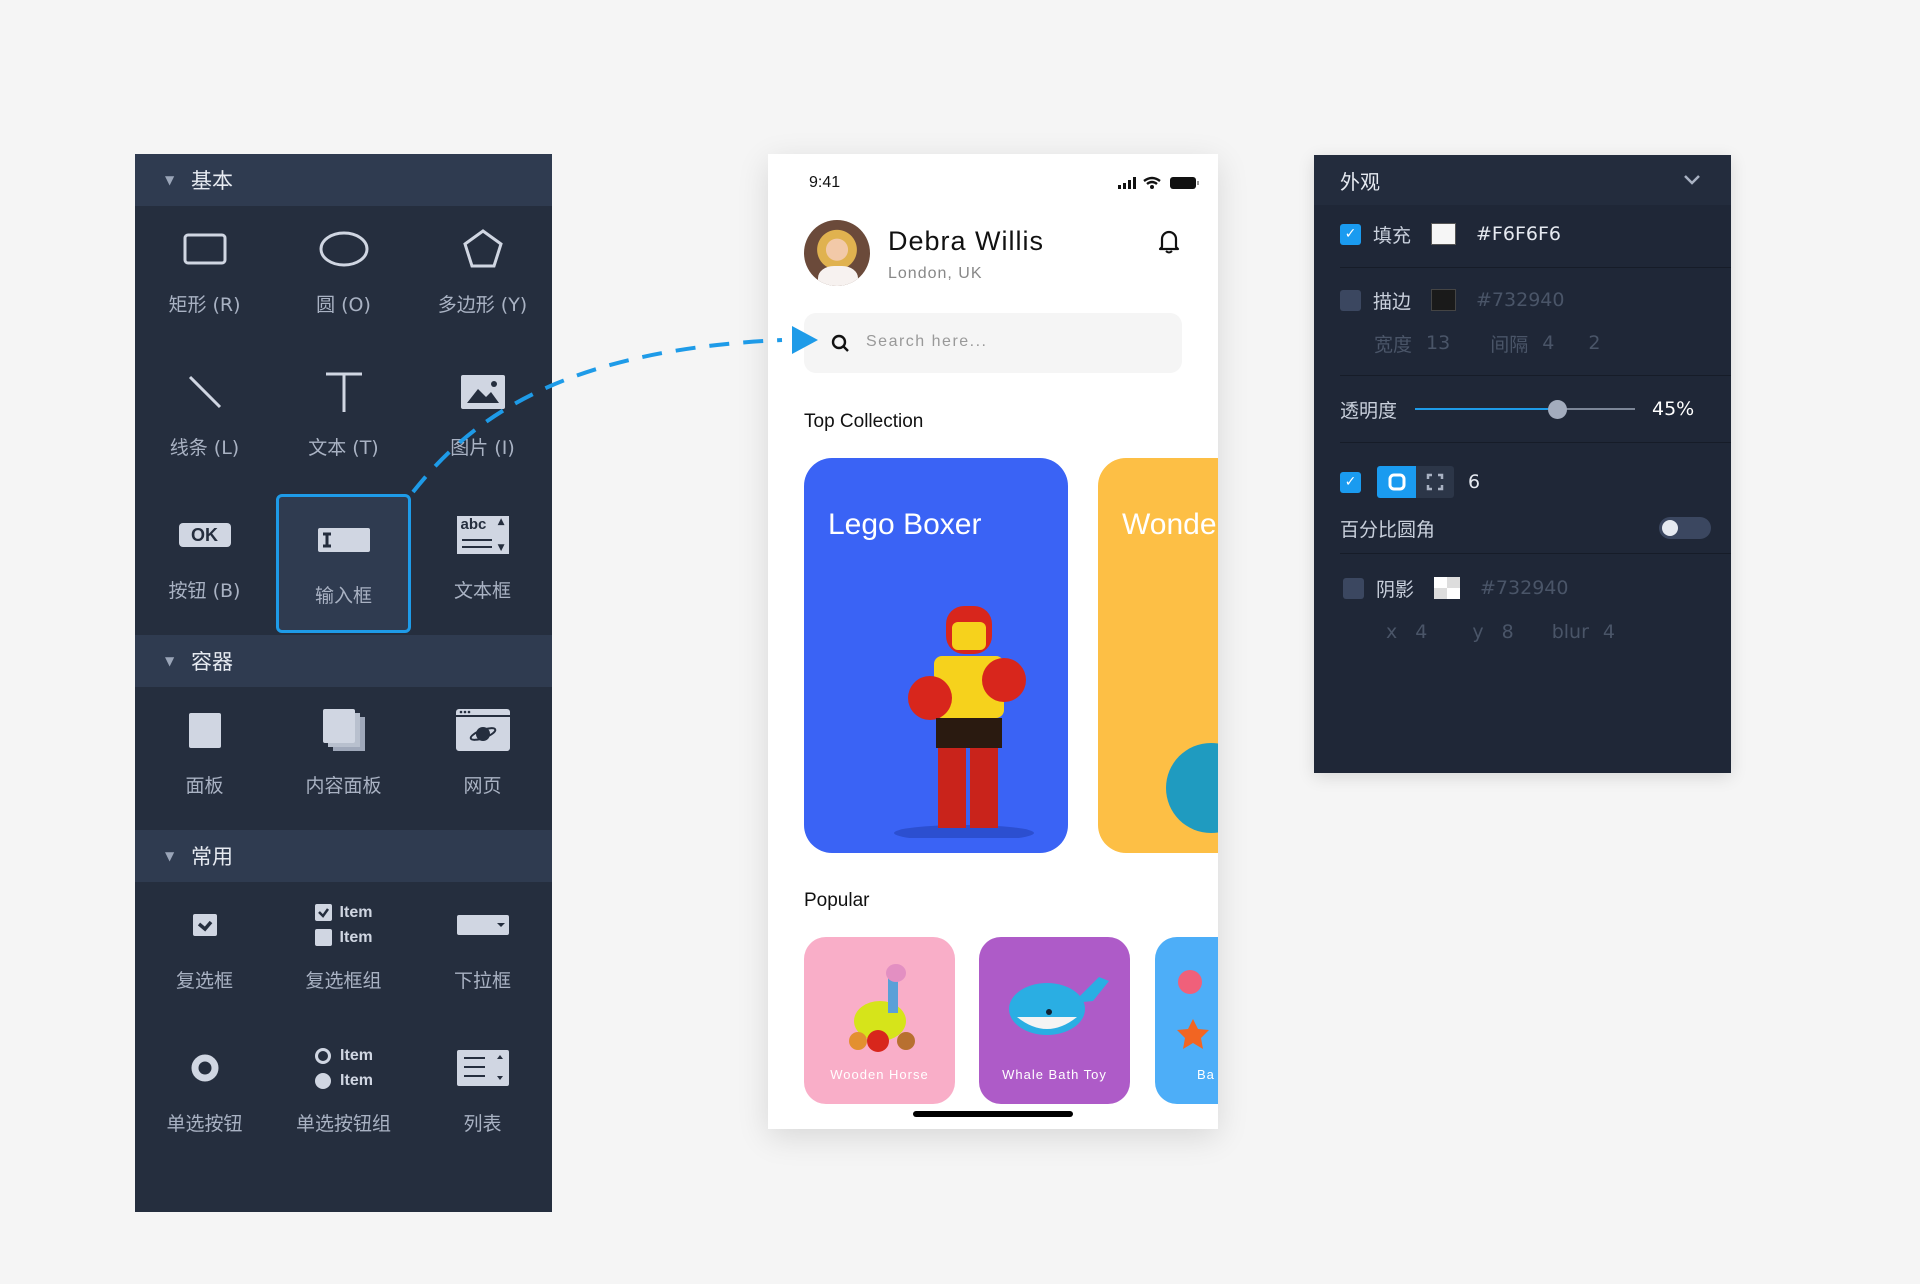  Describe the element at coordinates (614, 410) in the screenshot. I see `drag-connector-line` at that location.